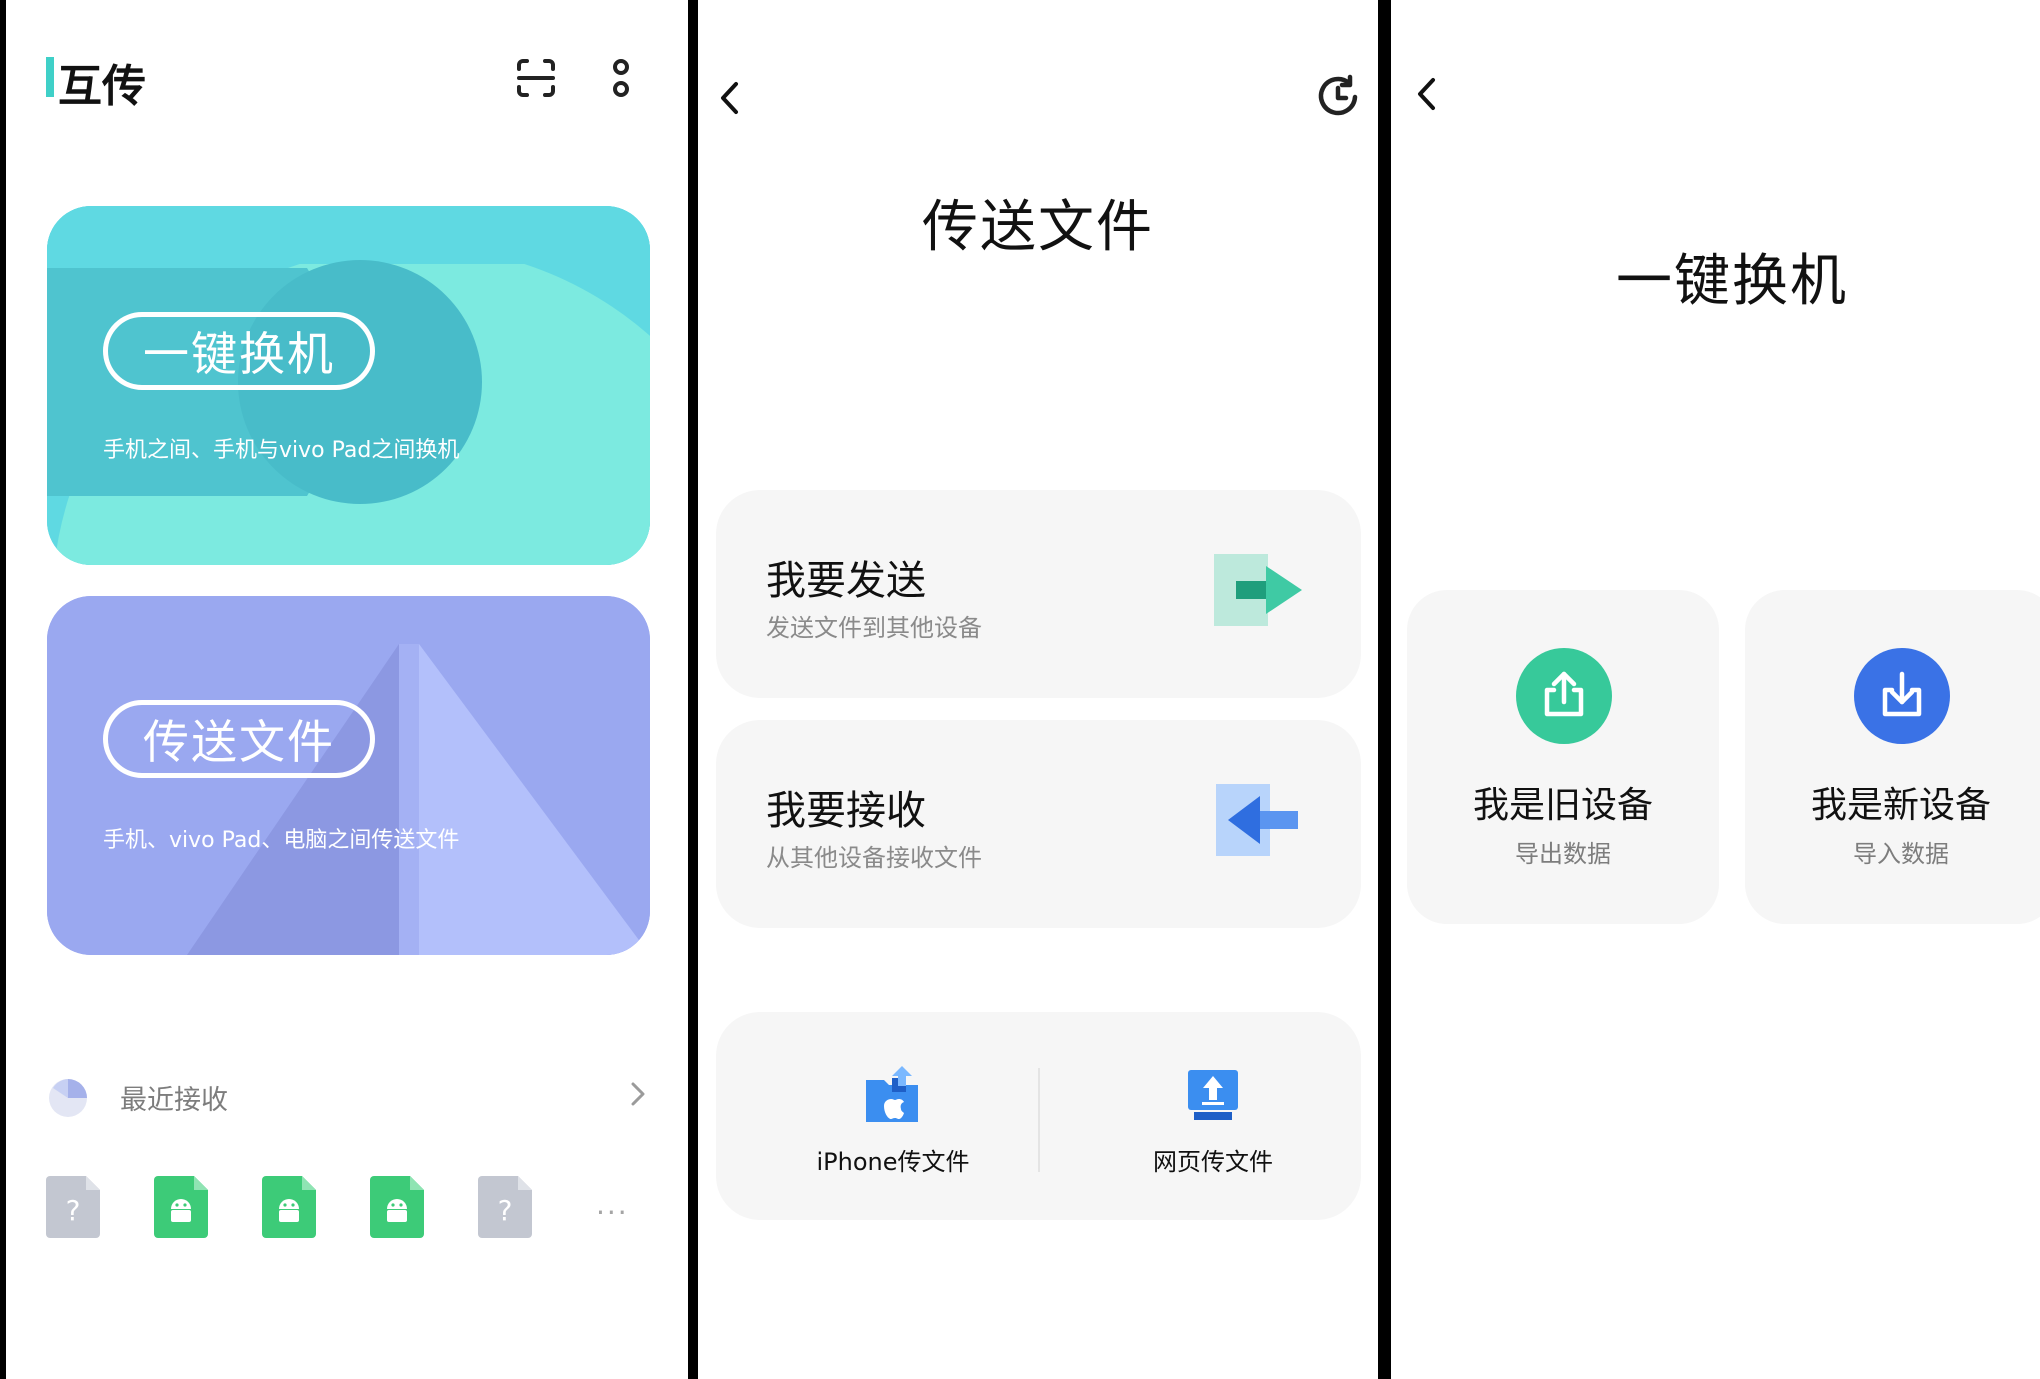 Image resolution: width=2040 pixels, height=1379 pixels. What do you see at coordinates (1338, 97) in the screenshot?
I see `history-icon` at bounding box center [1338, 97].